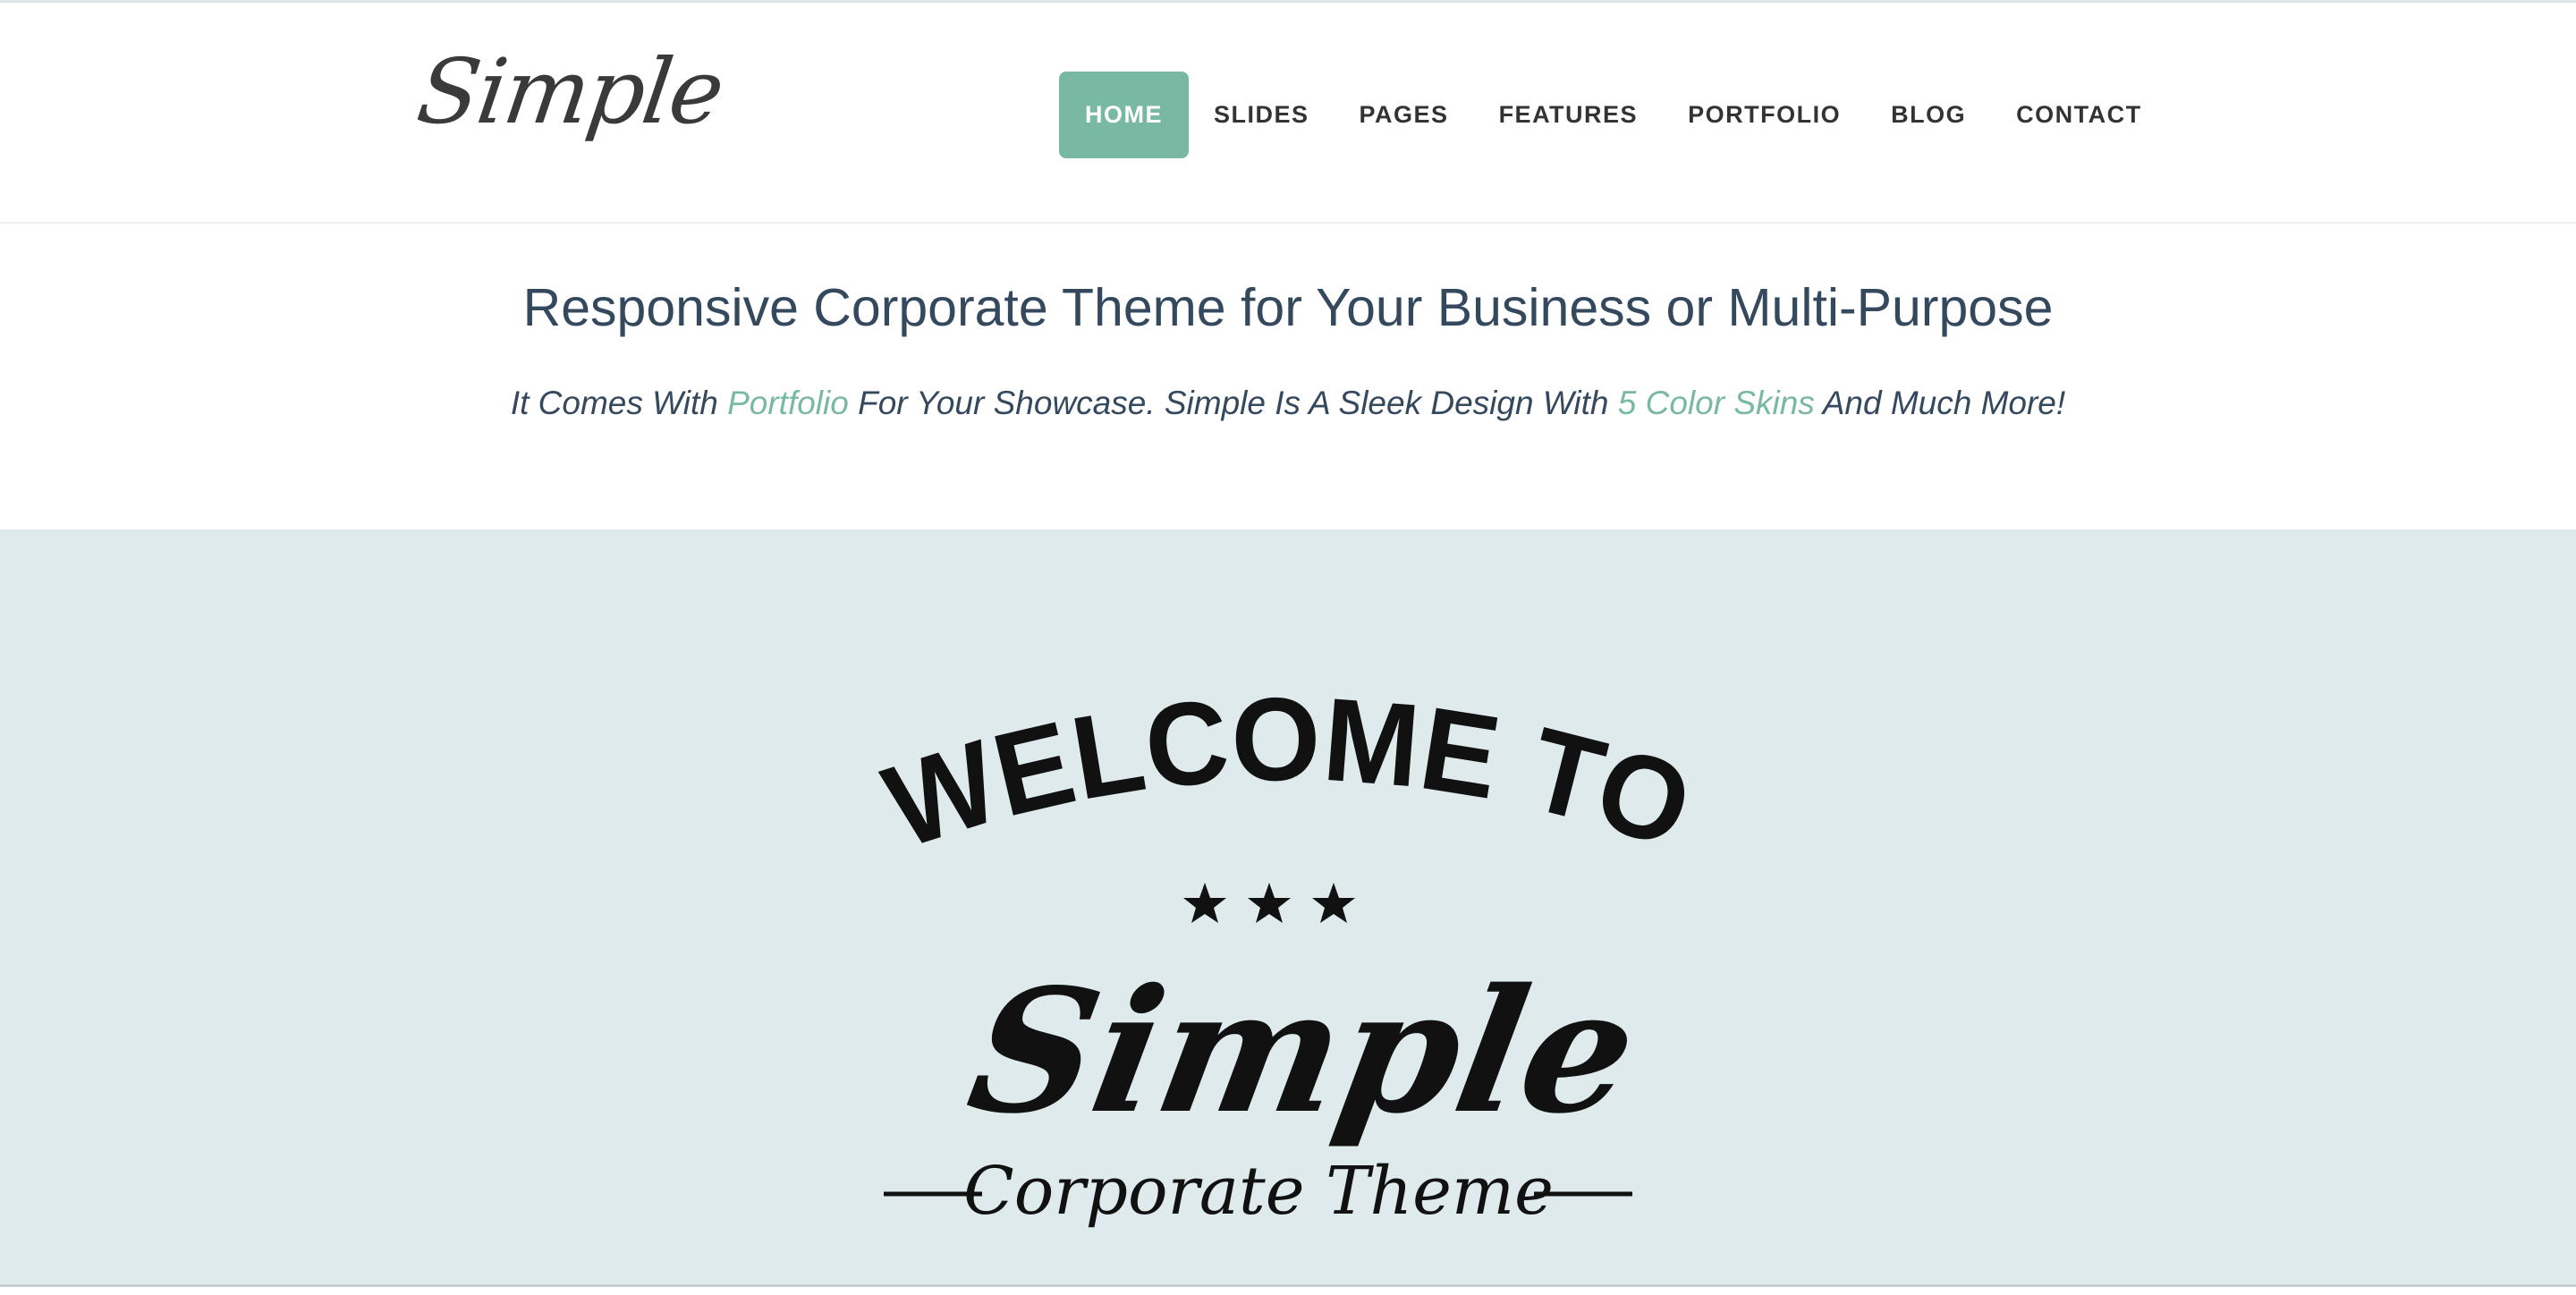 This screenshot has height=1295, width=2576. Describe the element at coordinates (1288, 777) in the screenshot. I see `welcome-headline: WELCOME TO` at that location.